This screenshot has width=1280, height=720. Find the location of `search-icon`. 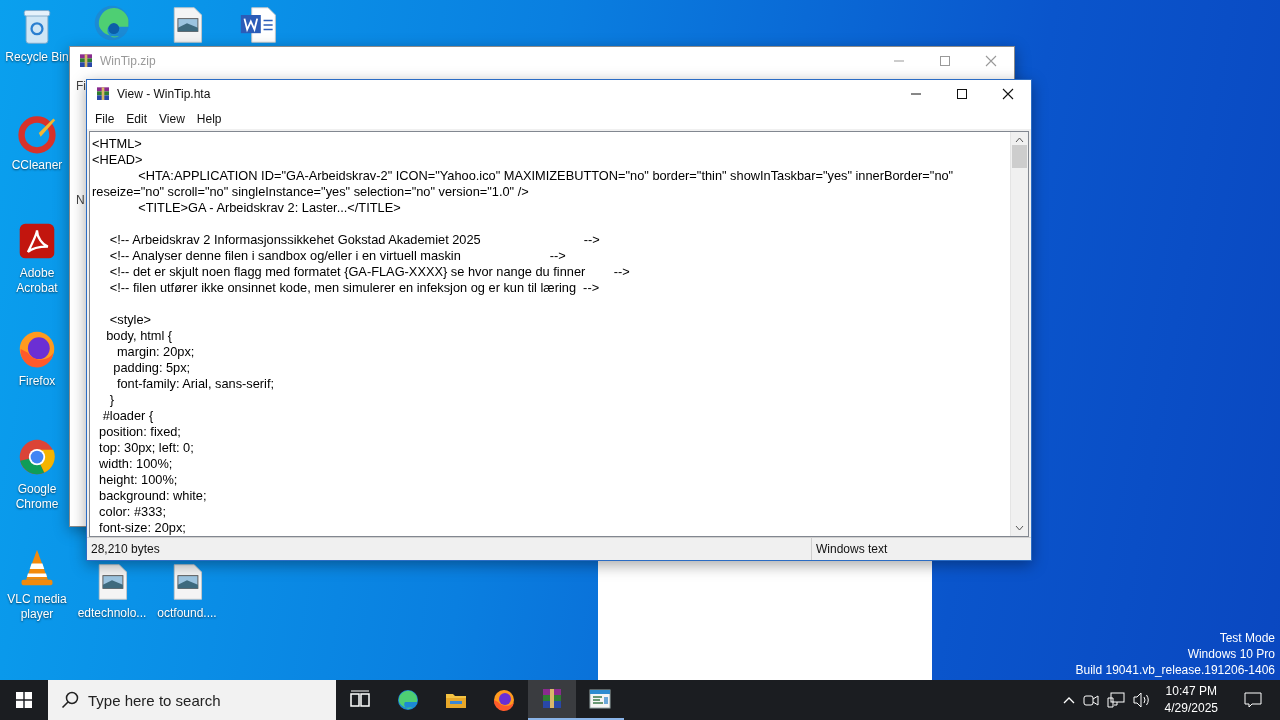

search-icon is located at coordinates (70, 700).